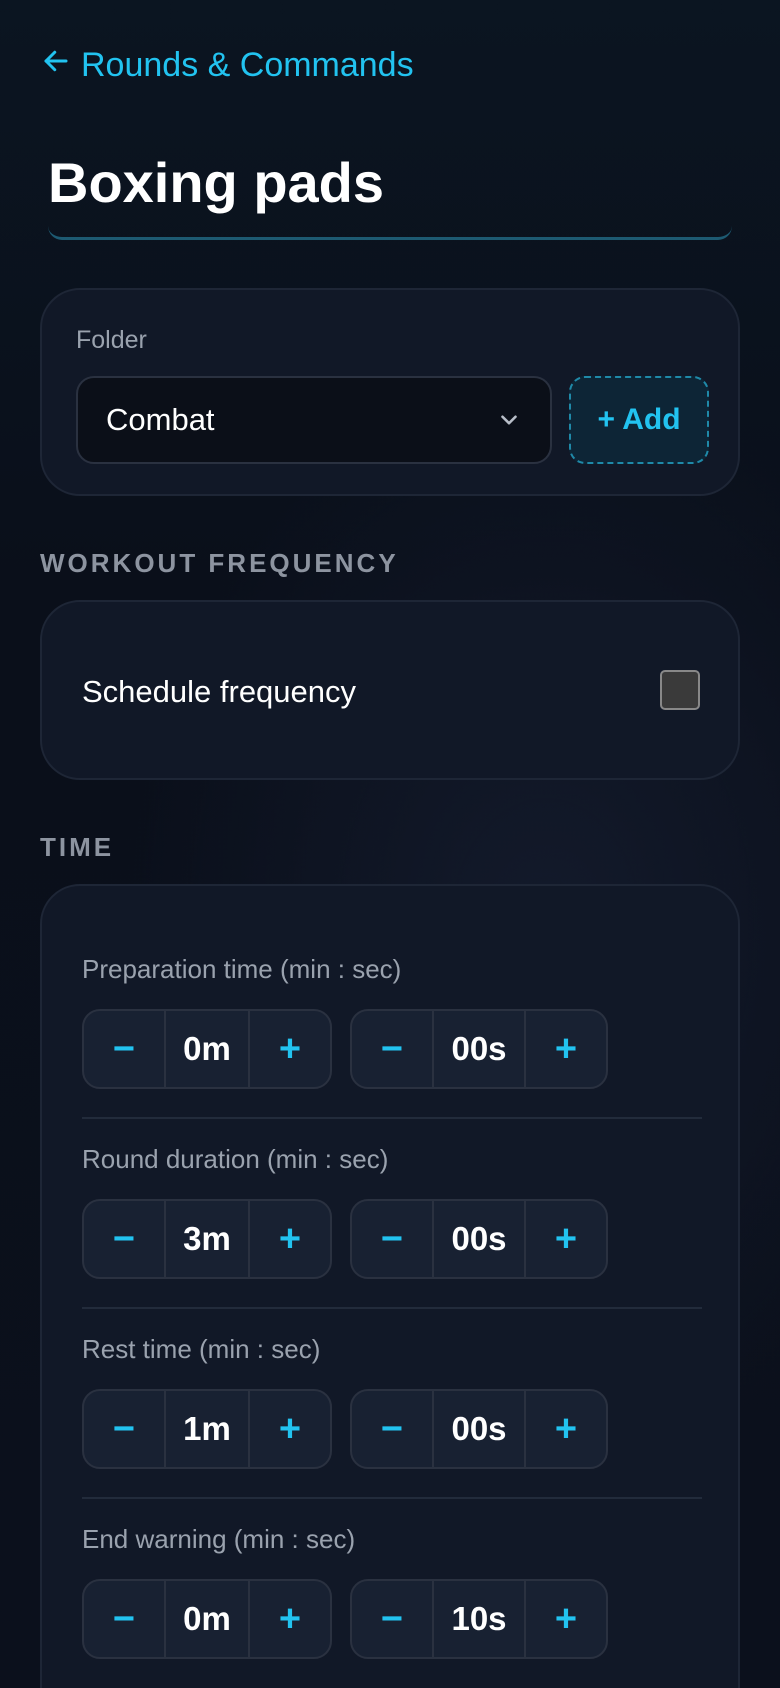 This screenshot has width=780, height=1688. What do you see at coordinates (160, 419) in the screenshot?
I see `folder-select-value: Combat` at bounding box center [160, 419].